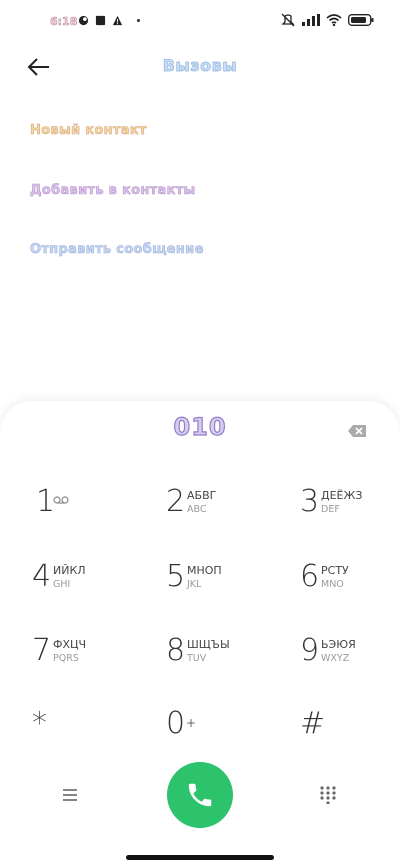 Image resolution: width=400 pixels, height=866 pixels. What do you see at coordinates (176, 650) in the screenshot?
I see `key-digit: 8` at bounding box center [176, 650].